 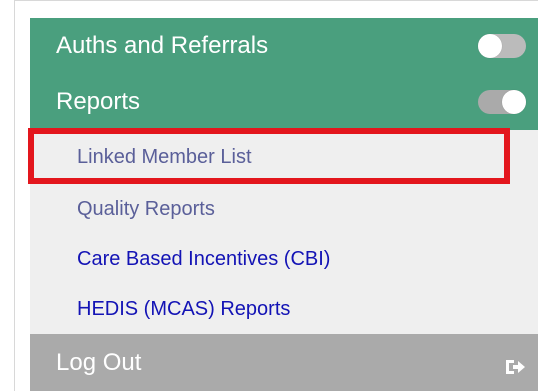 I want to click on frame-border-top, so click(x=276, y=6).